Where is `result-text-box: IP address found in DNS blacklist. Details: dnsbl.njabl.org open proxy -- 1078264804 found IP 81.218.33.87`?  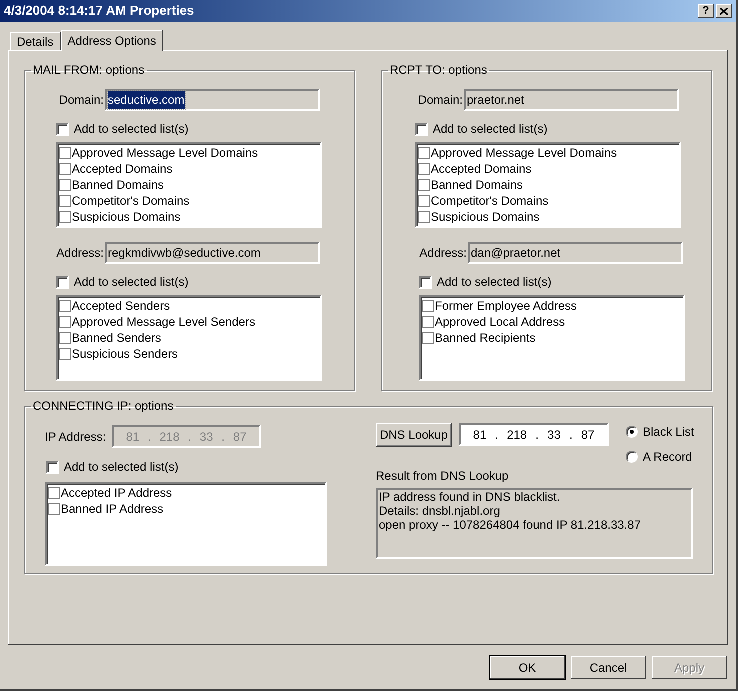
result-text-box: IP address found in DNS blacklist. Details: dnsbl.njabl.org open proxy -- 1078264804 found IP 81.218.33.87 is located at coordinates (534, 523).